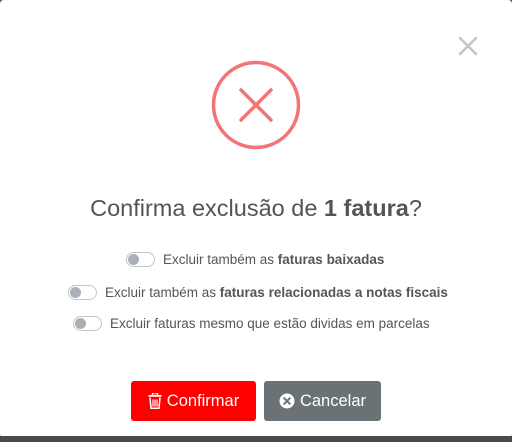  Describe the element at coordinates (207, 208) in the screenshot. I see `title-prefix: Confirma exclusão de` at that location.